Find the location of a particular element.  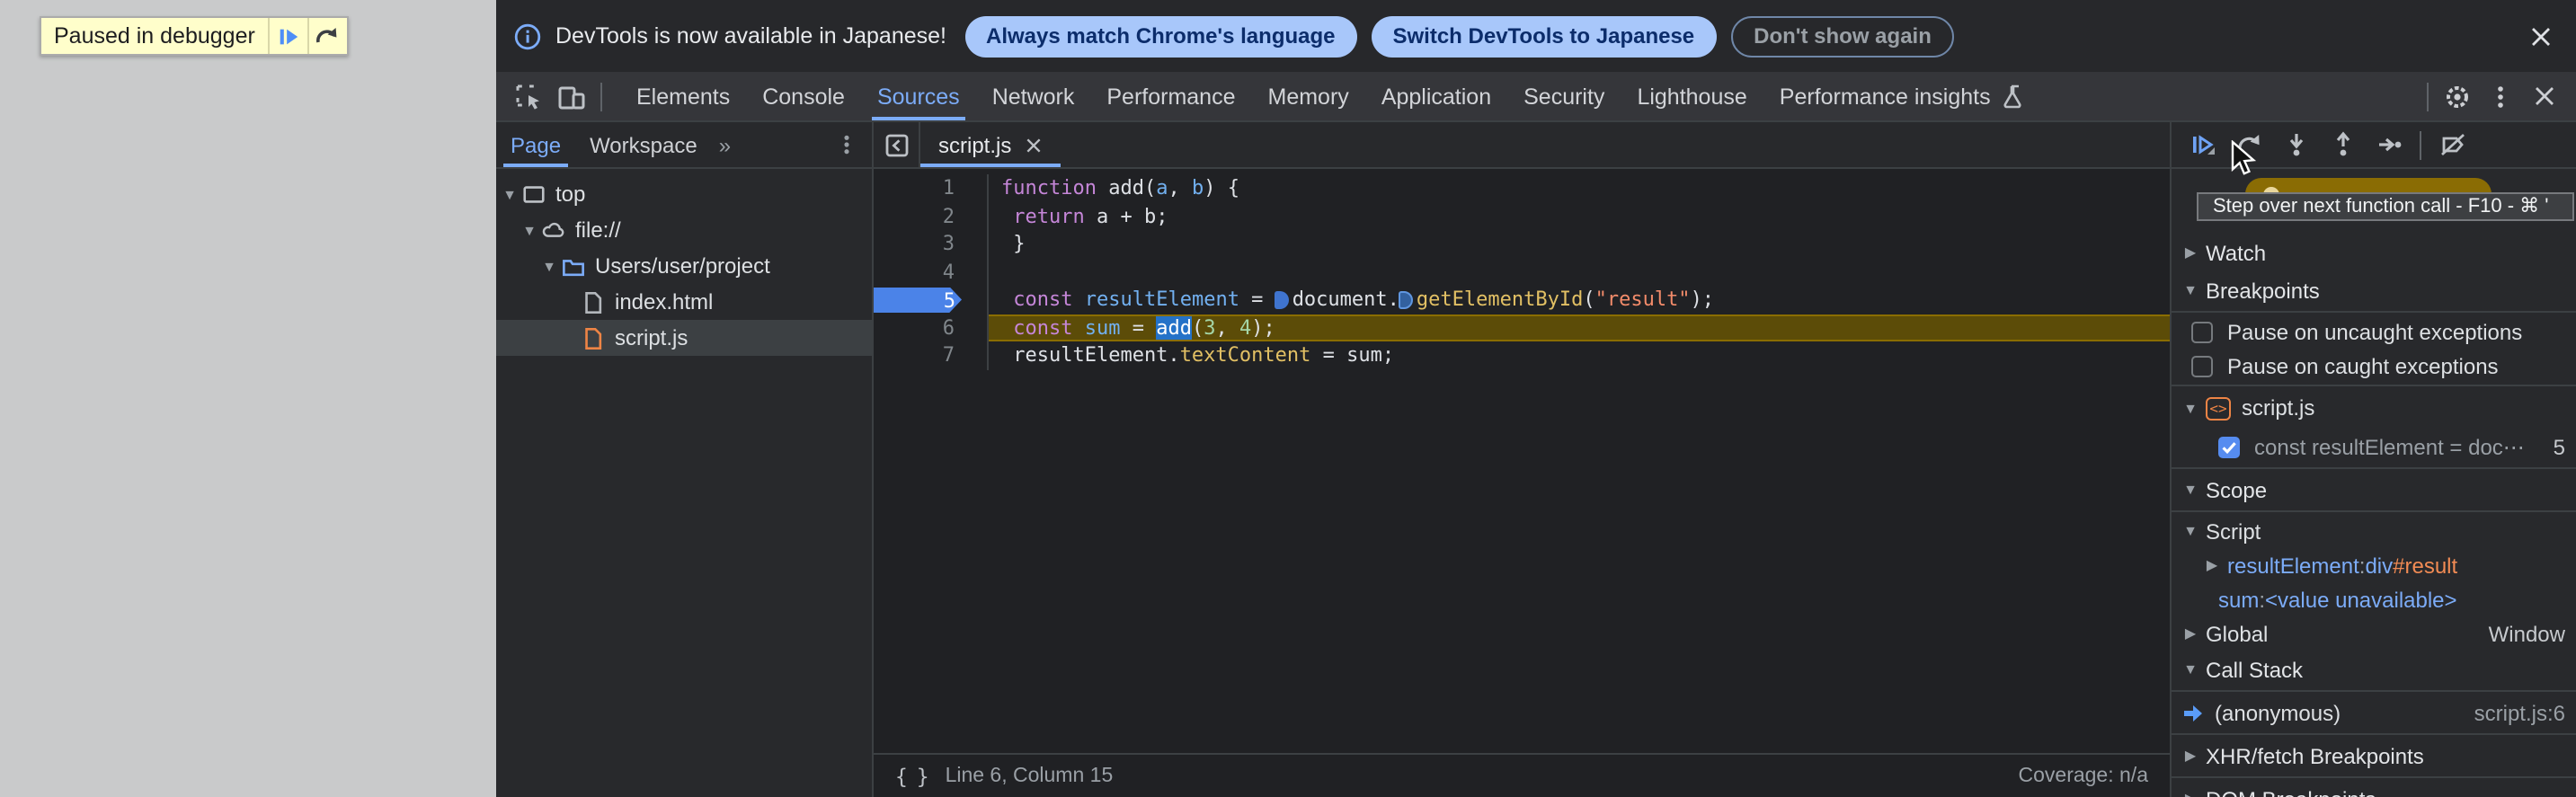

call-stack-frame: (anonymous) script.js:6 is located at coordinates (2374, 712).